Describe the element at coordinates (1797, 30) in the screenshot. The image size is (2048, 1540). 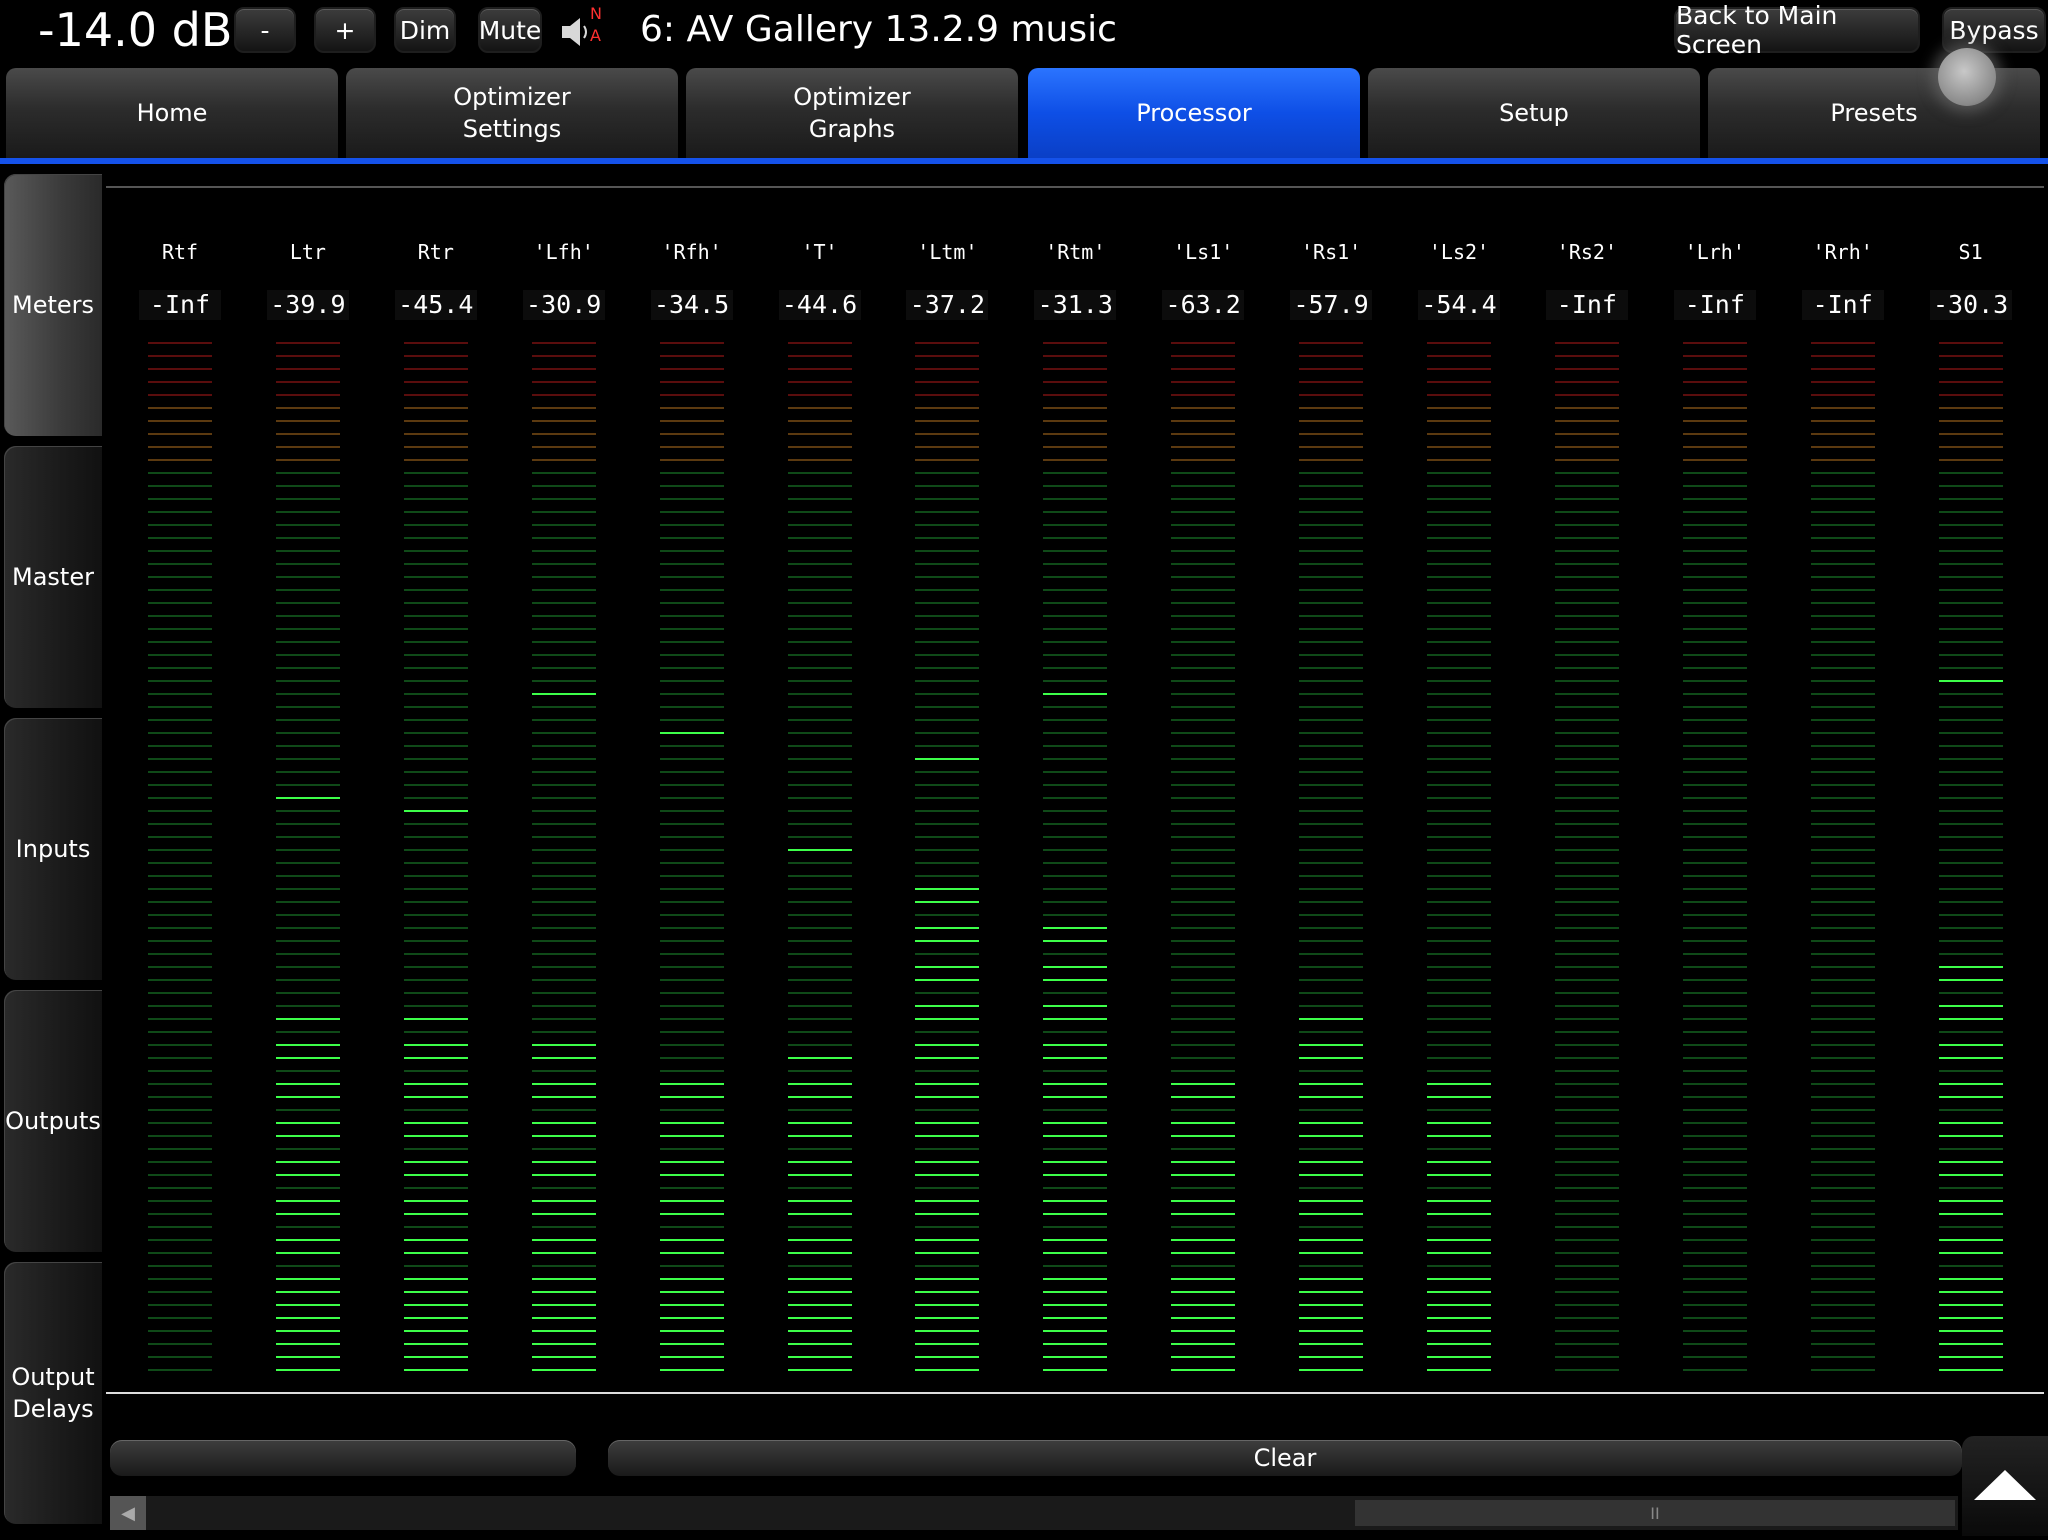
I see `back-to-main-screen-button: Back to Main Screen` at that location.